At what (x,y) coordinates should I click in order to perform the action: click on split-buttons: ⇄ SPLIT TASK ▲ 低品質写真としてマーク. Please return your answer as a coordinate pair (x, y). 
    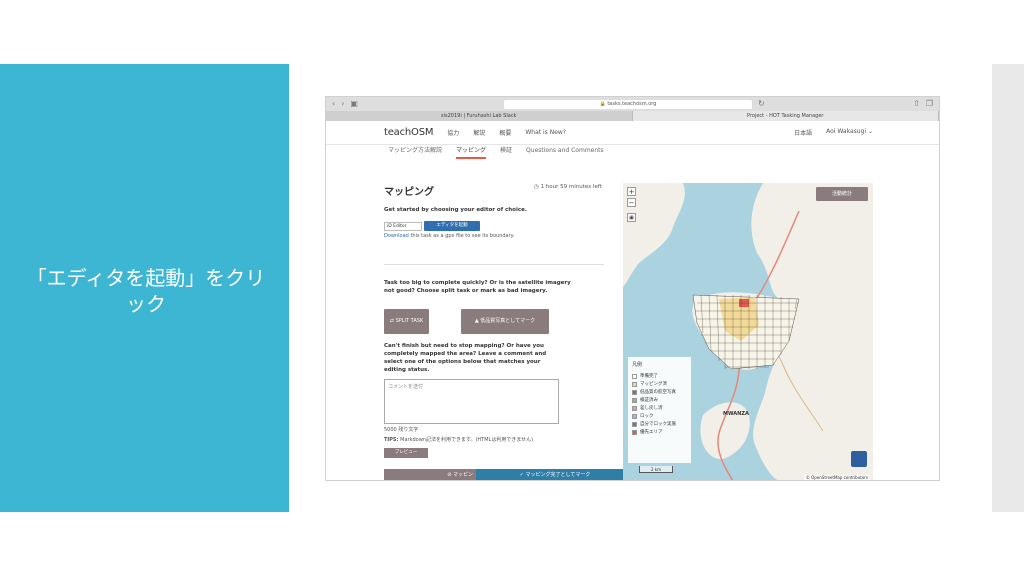
    Looking at the image, I should click on (494, 321).